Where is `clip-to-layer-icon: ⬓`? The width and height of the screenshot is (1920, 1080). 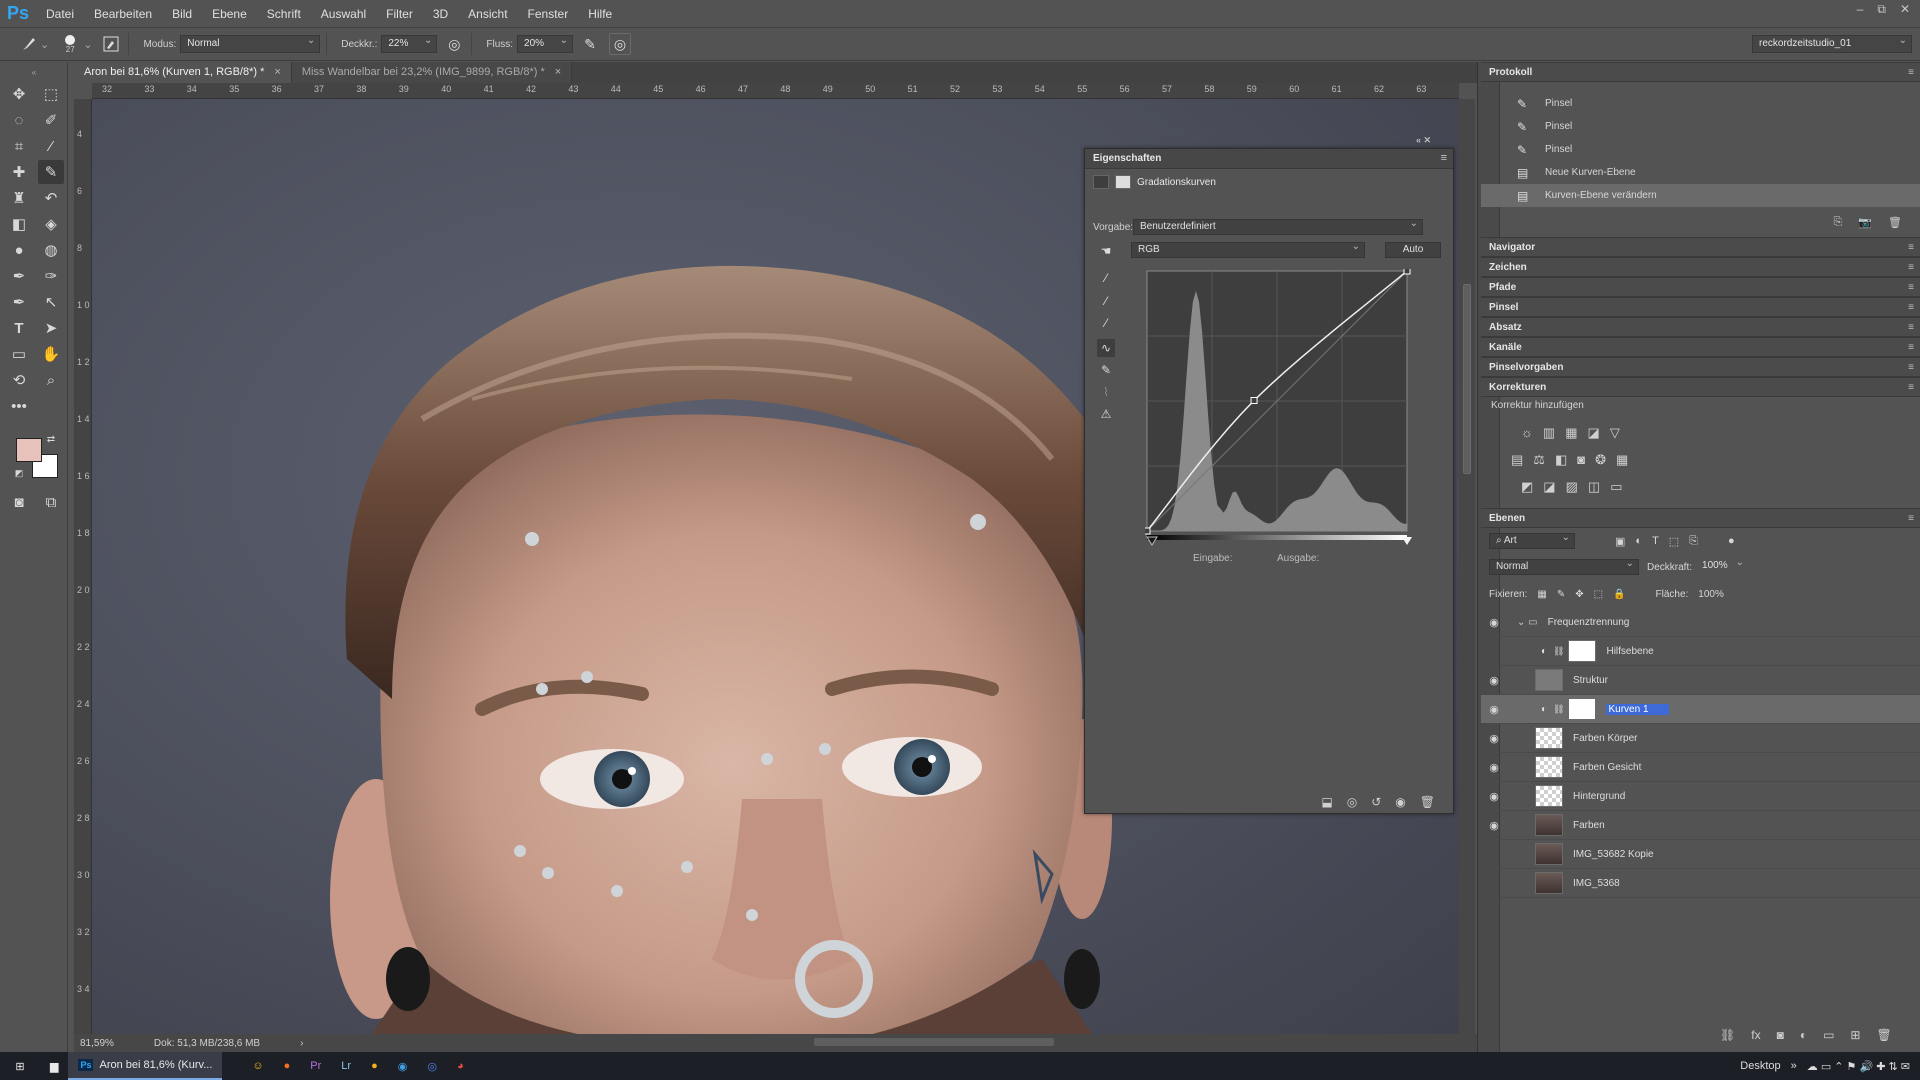
clip-to-layer-icon: ⬓ is located at coordinates (1326, 802).